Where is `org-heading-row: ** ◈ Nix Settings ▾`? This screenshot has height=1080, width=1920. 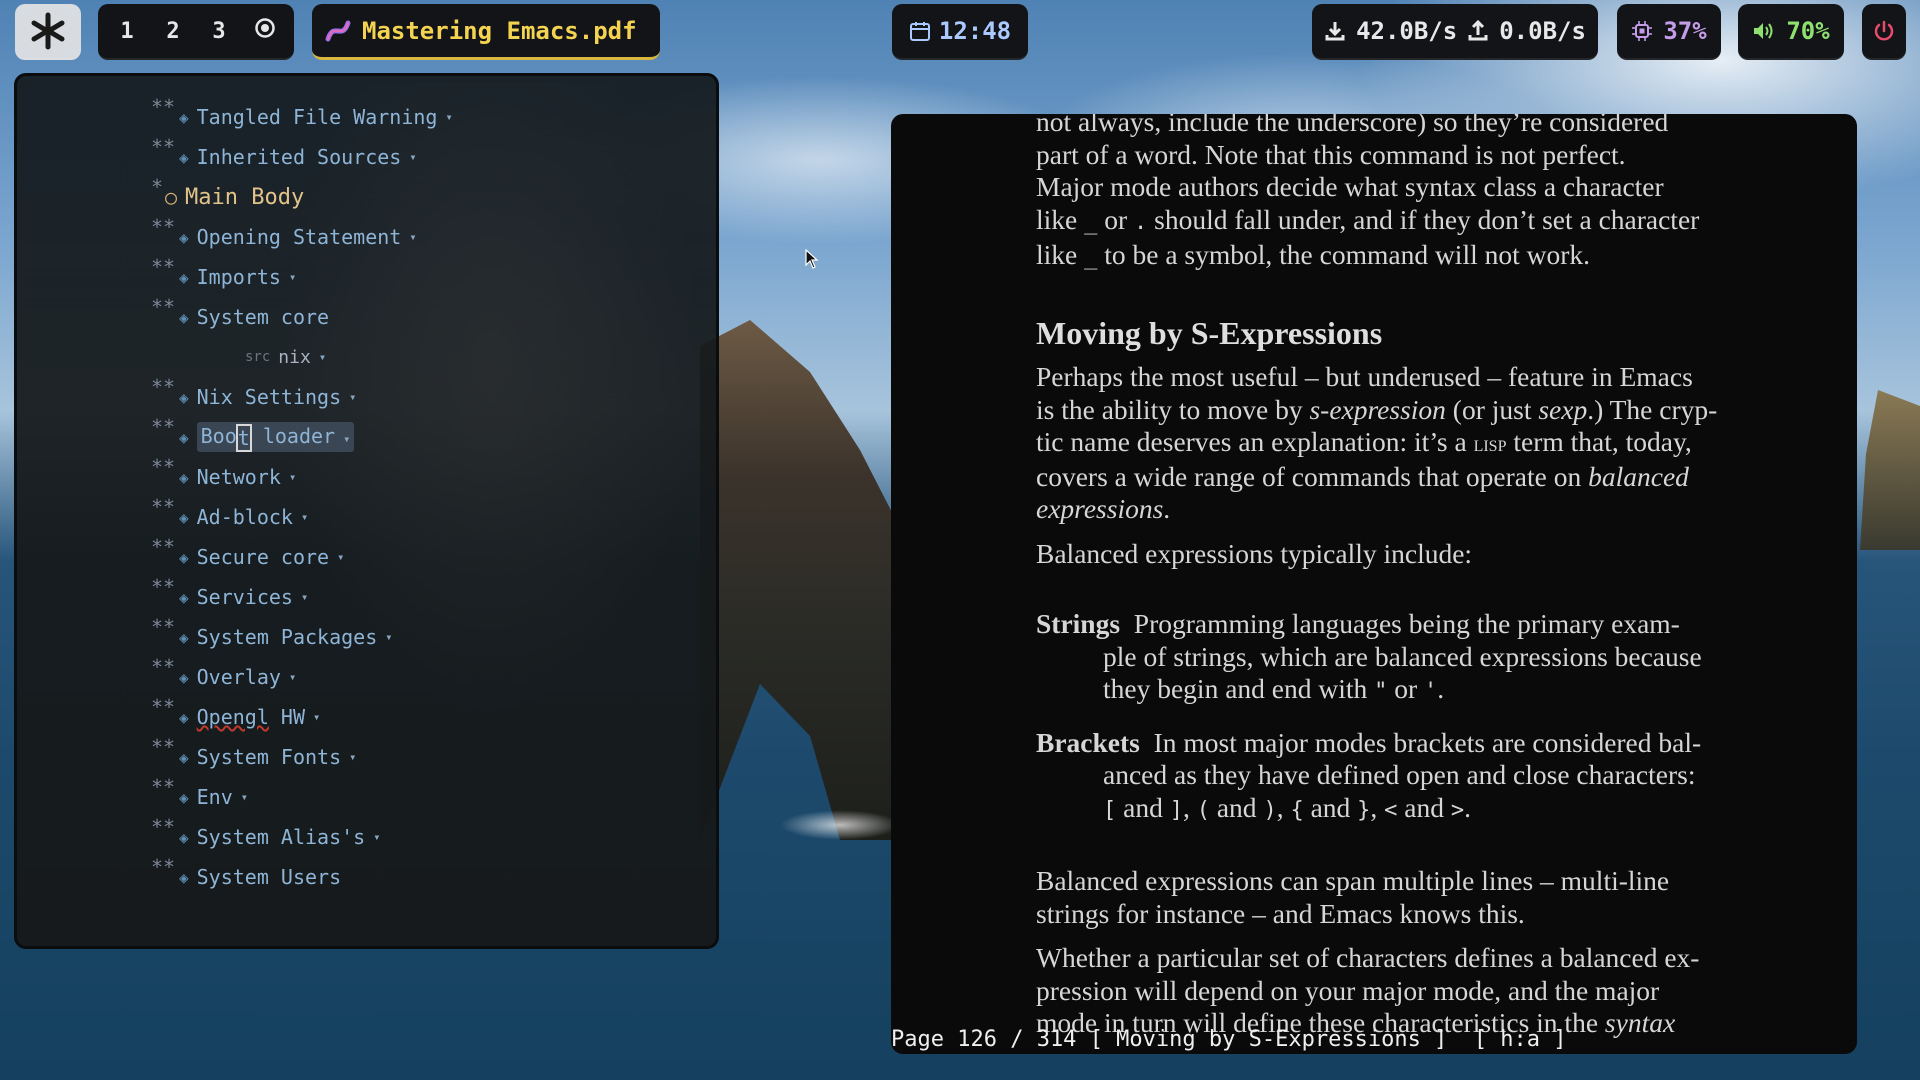
org-heading-row: ** ◈ Nix Settings ▾ is located at coordinates (253, 395).